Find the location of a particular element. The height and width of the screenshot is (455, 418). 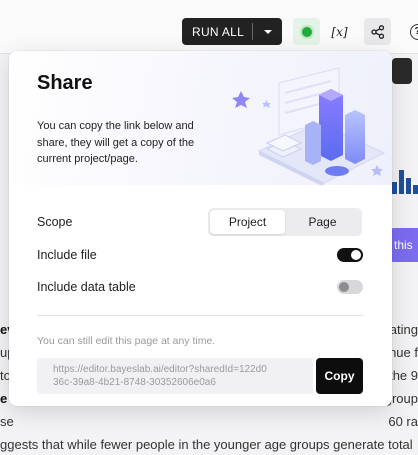

variables-icon: [x] is located at coordinates (339, 31).